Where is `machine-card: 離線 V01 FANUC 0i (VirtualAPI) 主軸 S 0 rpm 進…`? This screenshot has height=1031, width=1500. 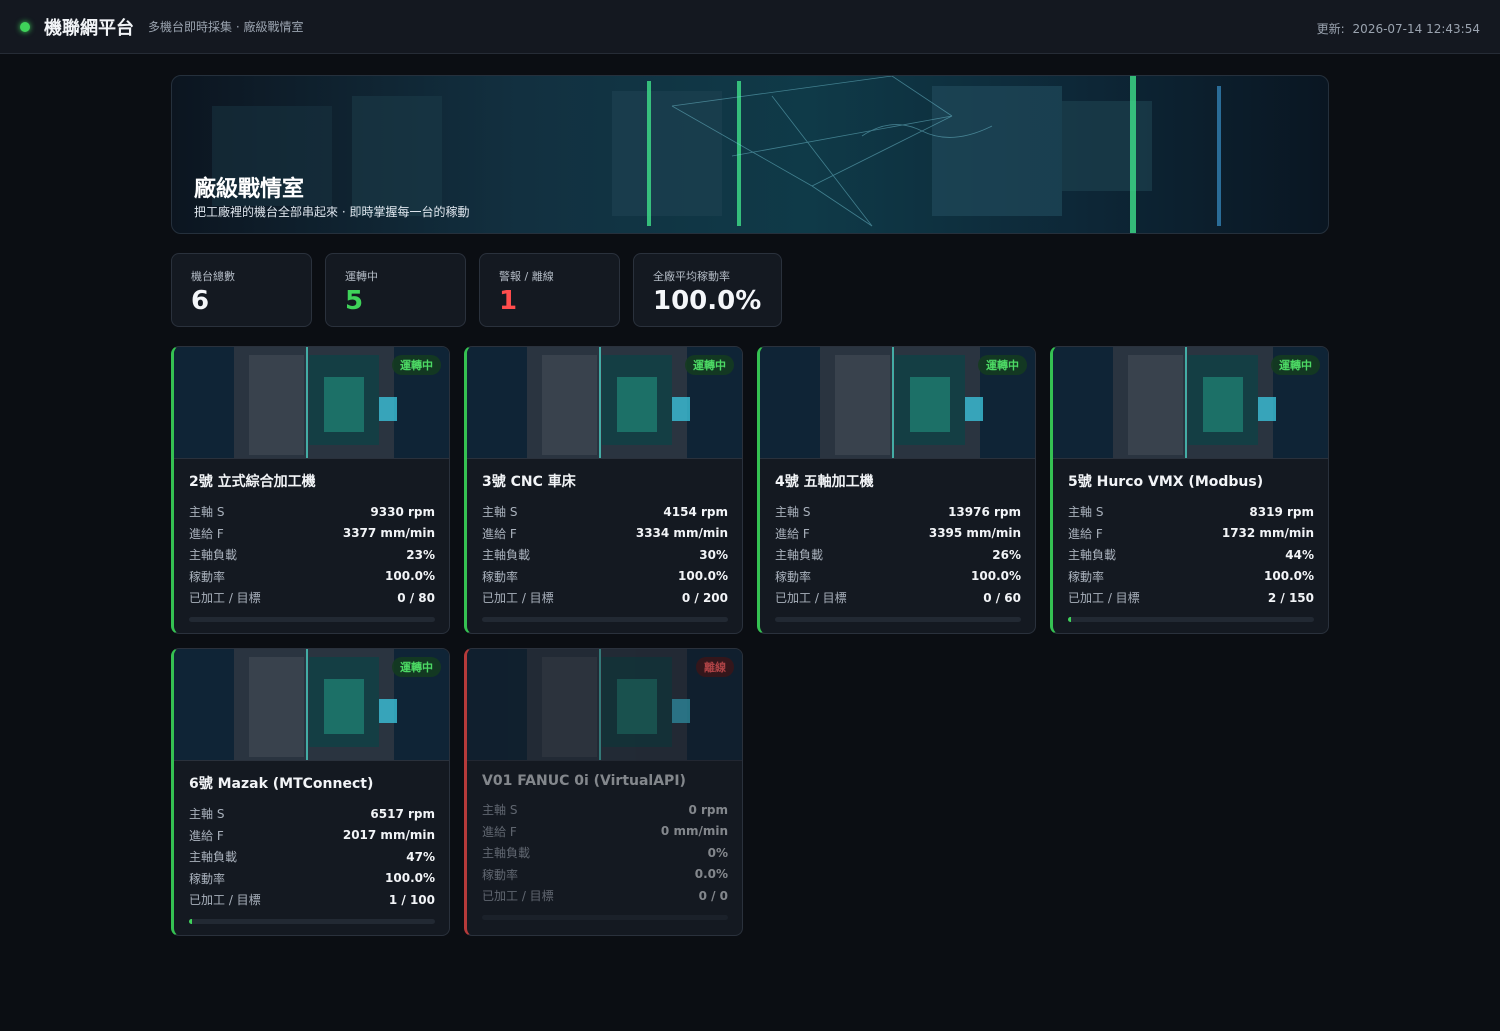
machine-card: 離線 V01 FANUC 0i (VirtualAPI) 主軸 S 0 rpm 進… is located at coordinates (603, 792).